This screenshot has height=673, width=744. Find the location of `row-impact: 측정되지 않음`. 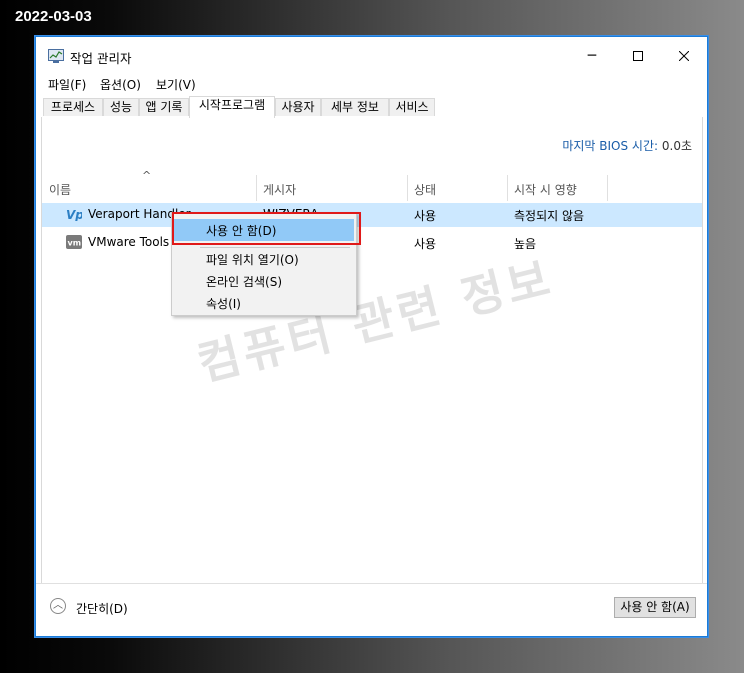

row-impact: 측정되지 않음 is located at coordinates (549, 216).